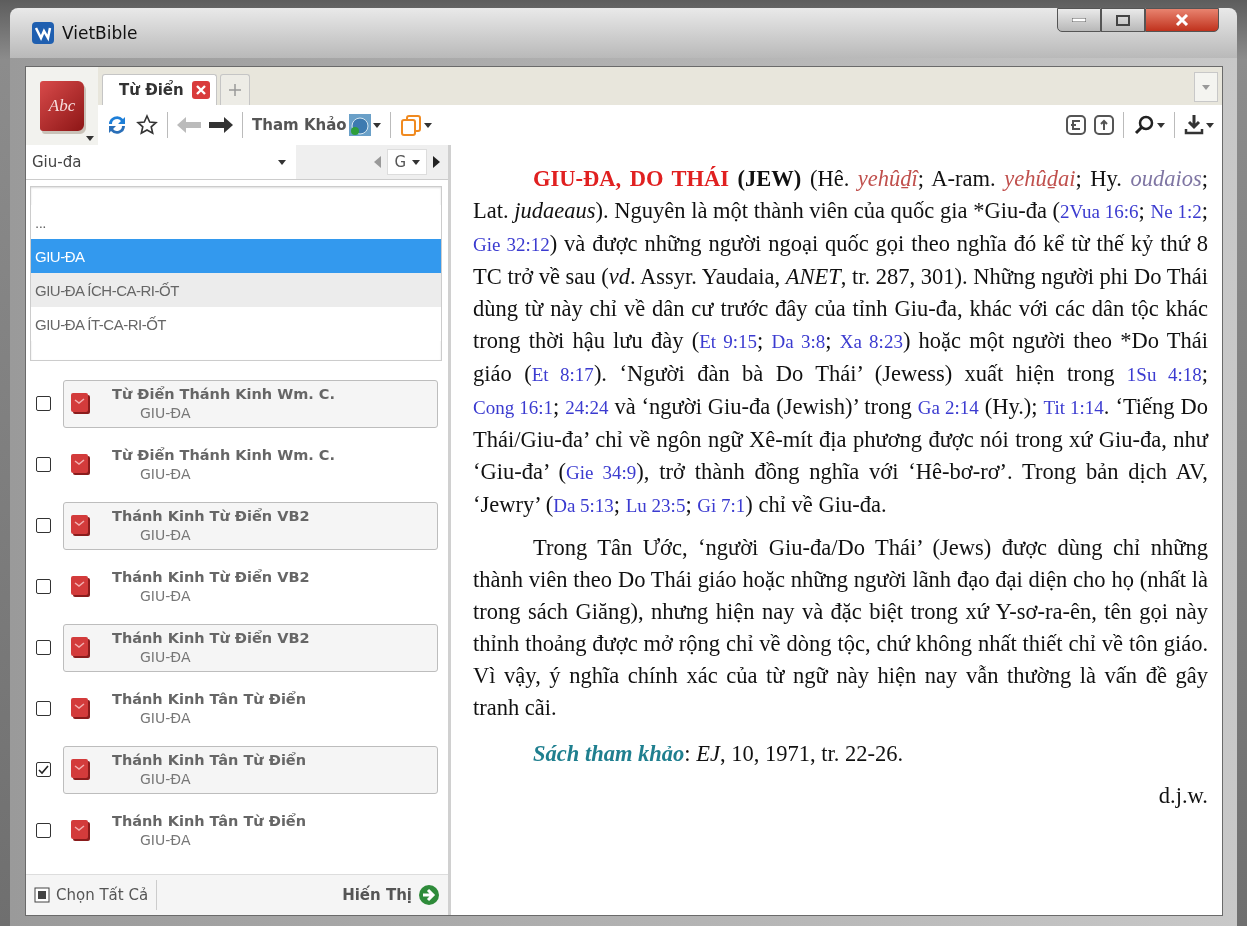  I want to click on checkbox-icon, so click(42, 895).